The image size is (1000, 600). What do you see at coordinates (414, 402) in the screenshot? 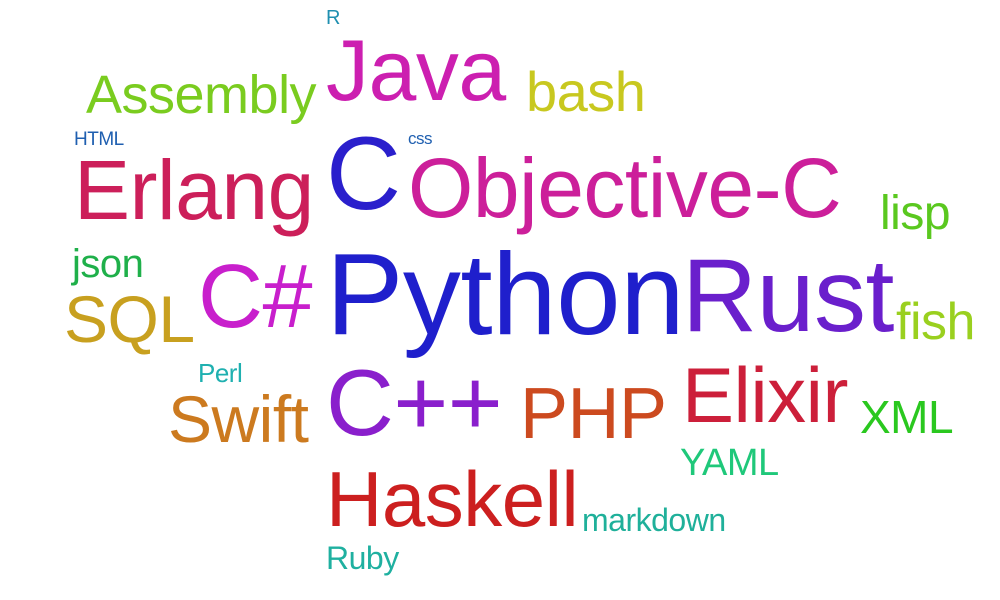
I see `word-cpp: C++` at bounding box center [414, 402].